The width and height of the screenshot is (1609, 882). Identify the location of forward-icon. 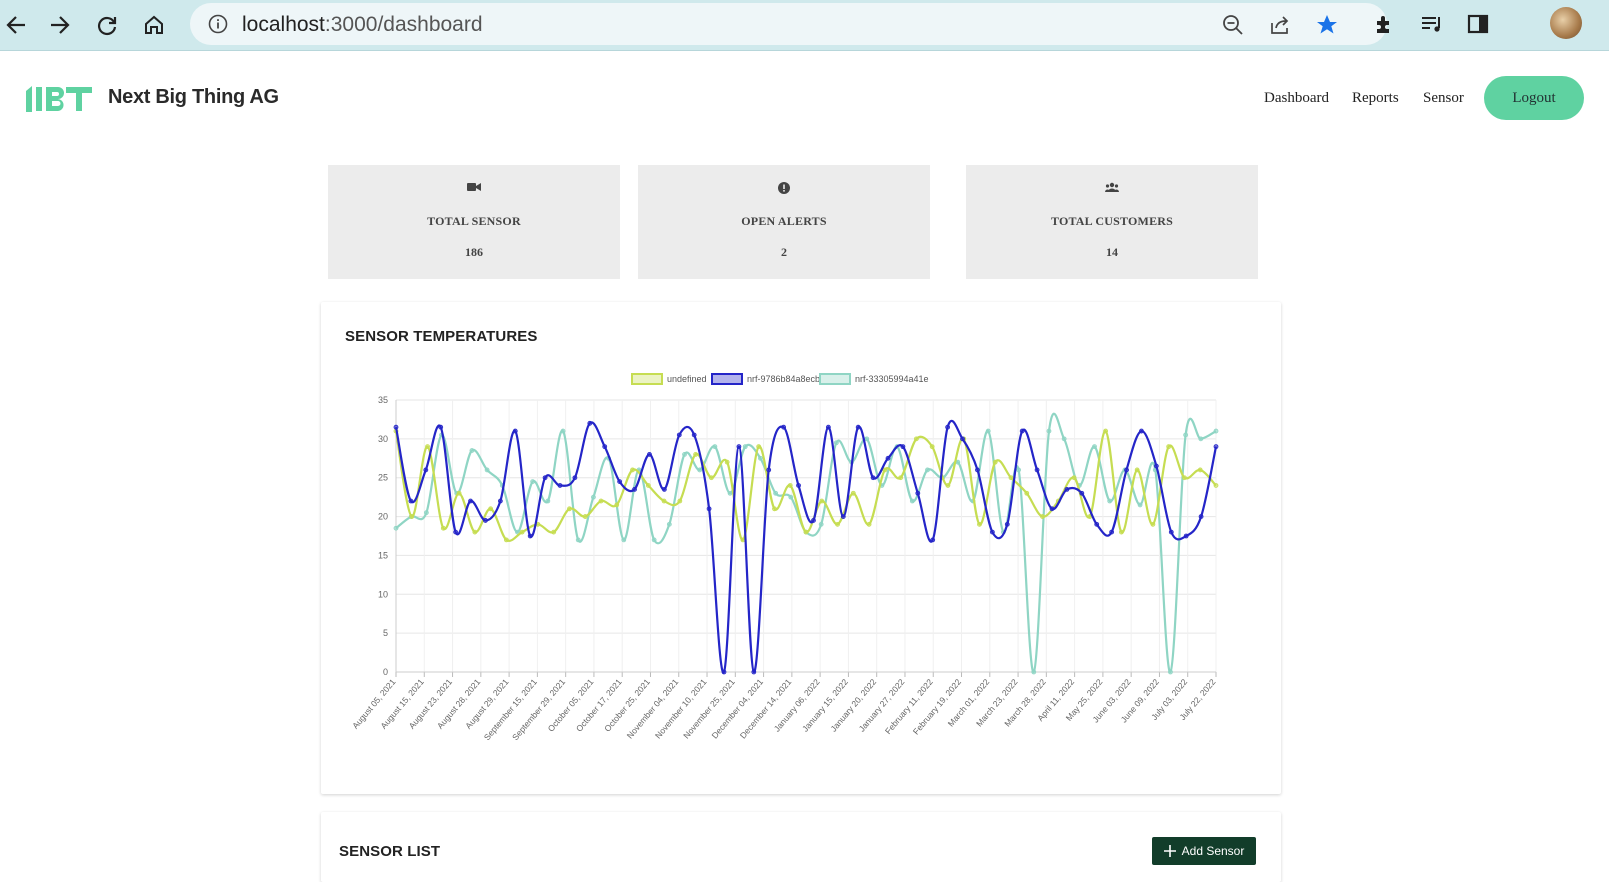
(60, 25).